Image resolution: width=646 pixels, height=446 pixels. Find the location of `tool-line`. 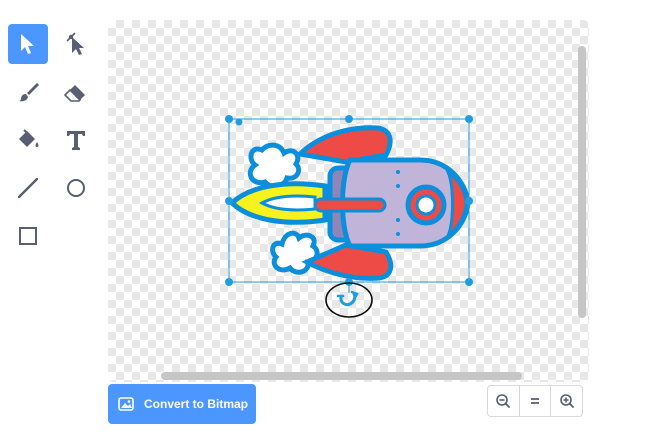

tool-line is located at coordinates (28, 188).